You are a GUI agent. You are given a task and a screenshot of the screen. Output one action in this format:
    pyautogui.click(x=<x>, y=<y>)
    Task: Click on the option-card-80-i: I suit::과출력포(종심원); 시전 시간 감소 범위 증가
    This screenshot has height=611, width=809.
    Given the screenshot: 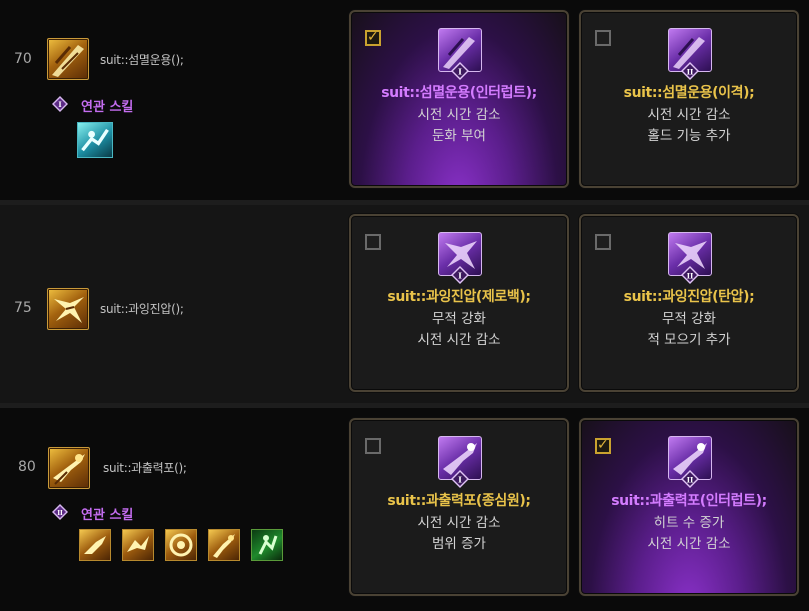 What is the action you would take?
    pyautogui.click(x=459, y=507)
    